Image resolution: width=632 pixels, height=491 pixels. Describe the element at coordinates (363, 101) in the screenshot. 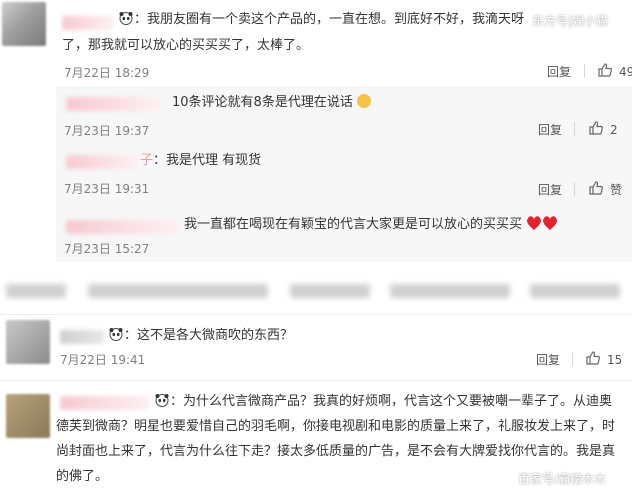

I see `sweat-emoji-icon` at that location.